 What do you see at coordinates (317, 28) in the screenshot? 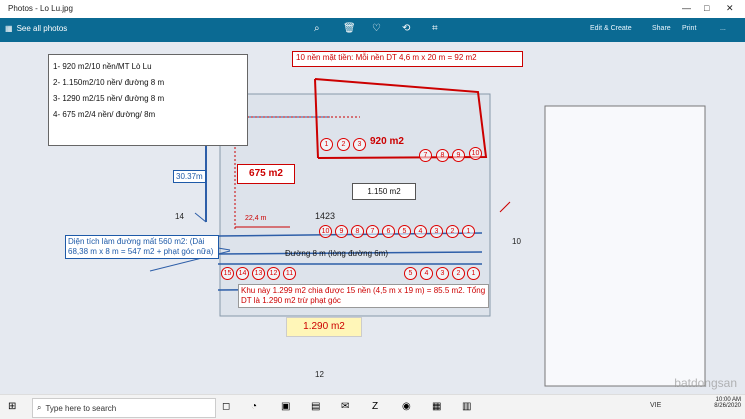
I see `zoom-icon: ⌕` at bounding box center [317, 28].